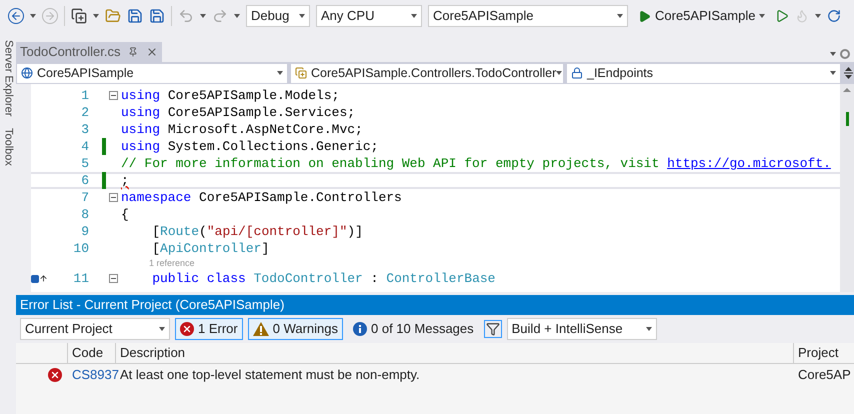 This screenshot has width=854, height=414. I want to click on startup-project-dropdown: Core5APISample, so click(528, 16).